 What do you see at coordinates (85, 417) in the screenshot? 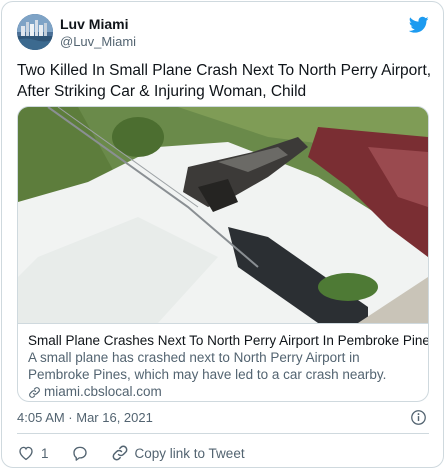
I see `tweet-timestamp: 4:05 AM · Mar 16, 2021` at bounding box center [85, 417].